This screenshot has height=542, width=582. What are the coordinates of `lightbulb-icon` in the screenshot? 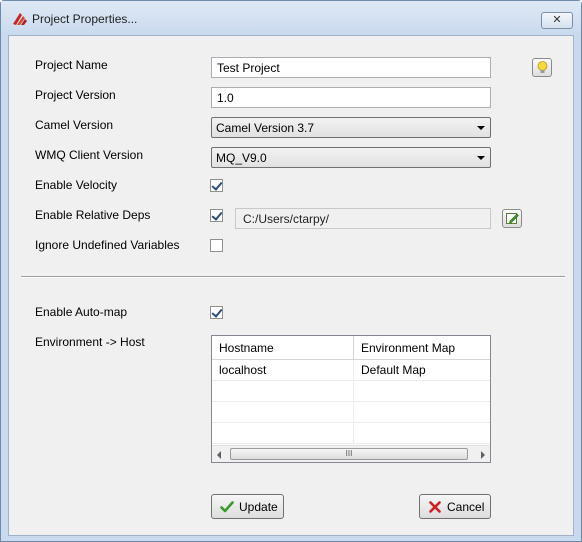 It's located at (542, 69).